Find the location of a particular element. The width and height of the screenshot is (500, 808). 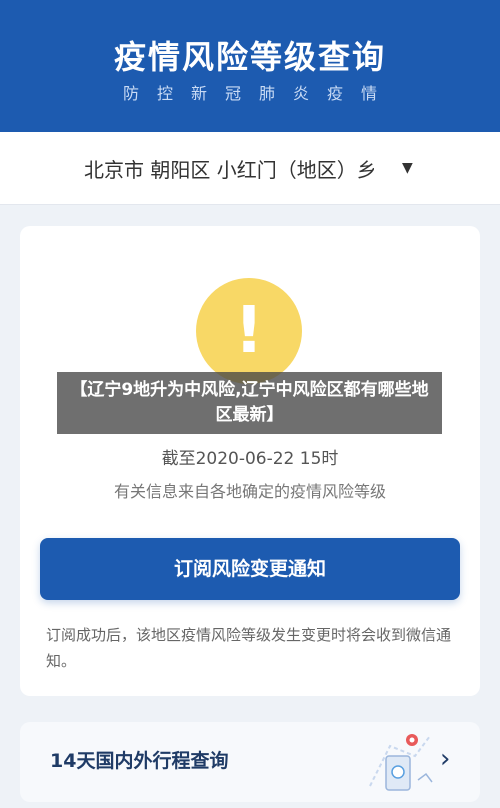

news-overlay-banner: 【辽宁9地升为中风险,辽宁中风险区都有哪些地区最新】 is located at coordinates (249, 403).